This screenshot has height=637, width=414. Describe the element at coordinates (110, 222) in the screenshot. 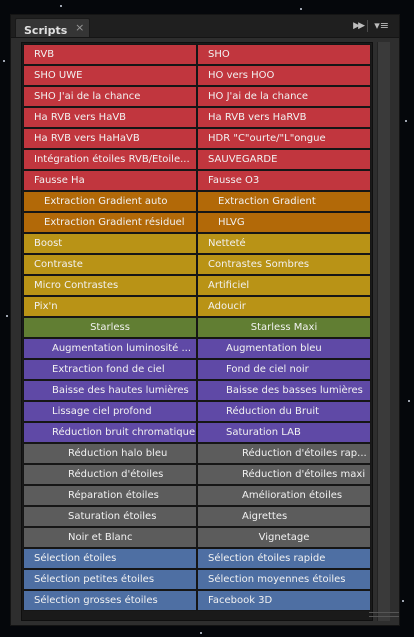

I see `script-button: Extraction Gradient résiduel` at that location.